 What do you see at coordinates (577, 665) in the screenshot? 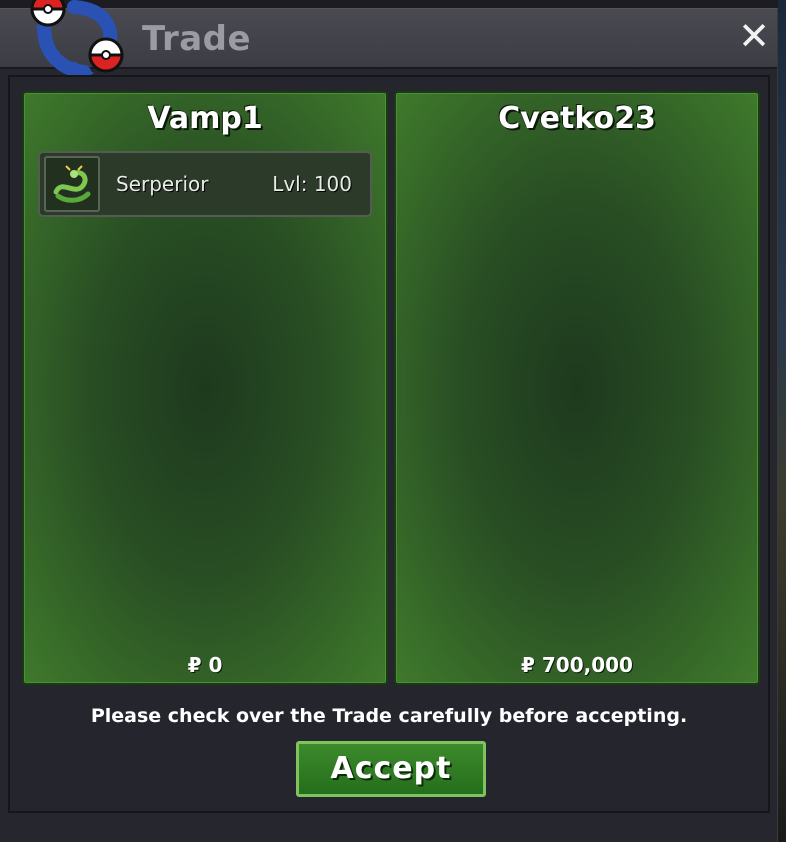
I see `money-offer-right: ₽ 700,000` at bounding box center [577, 665].